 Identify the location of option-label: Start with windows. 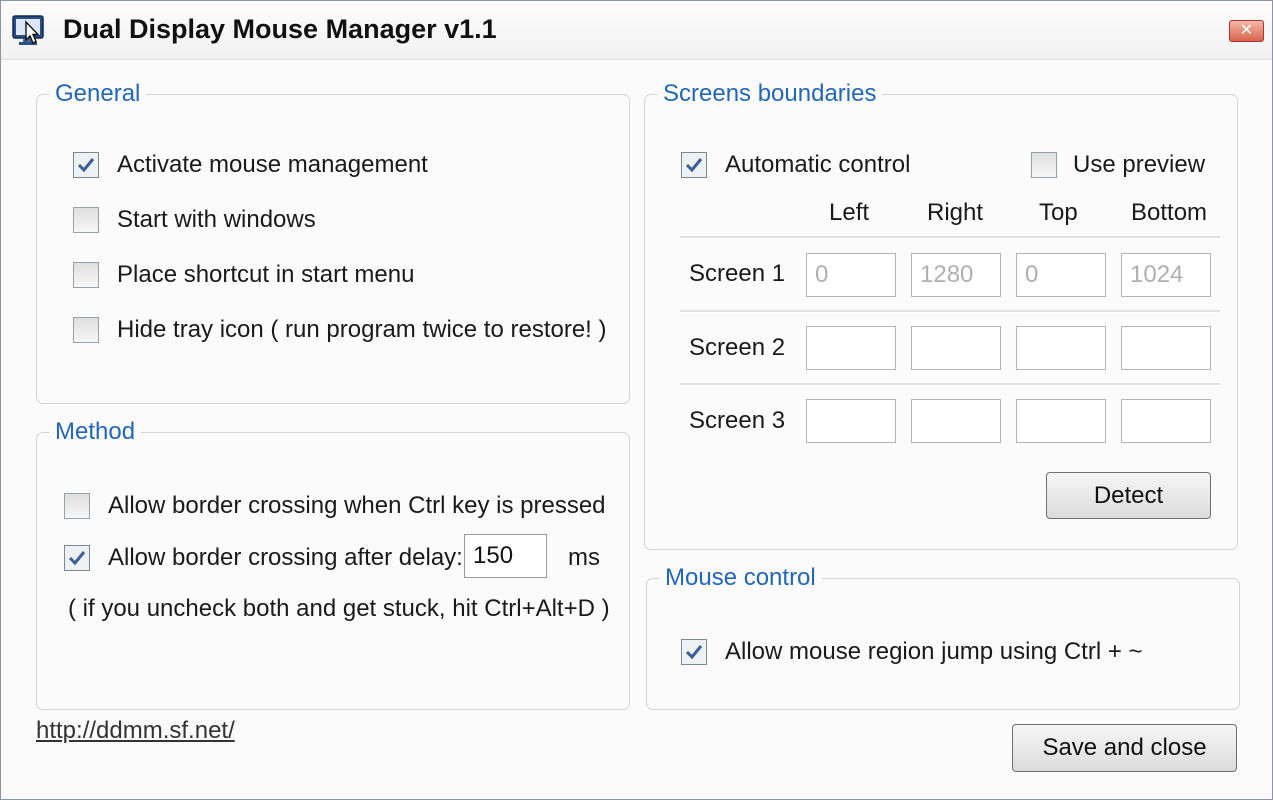
(216, 219).